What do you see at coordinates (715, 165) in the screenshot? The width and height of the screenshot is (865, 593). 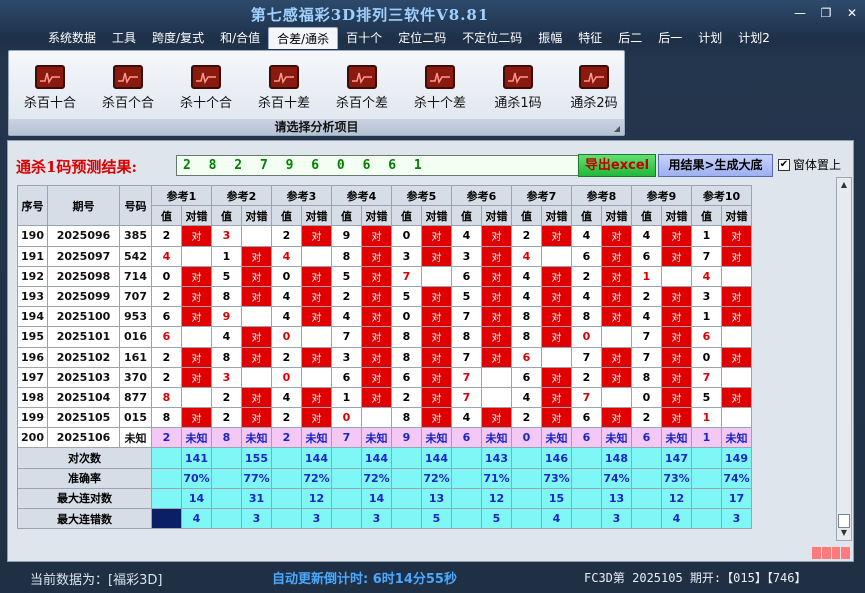 I see `generate-base-button: 用结果>生成大底` at bounding box center [715, 165].